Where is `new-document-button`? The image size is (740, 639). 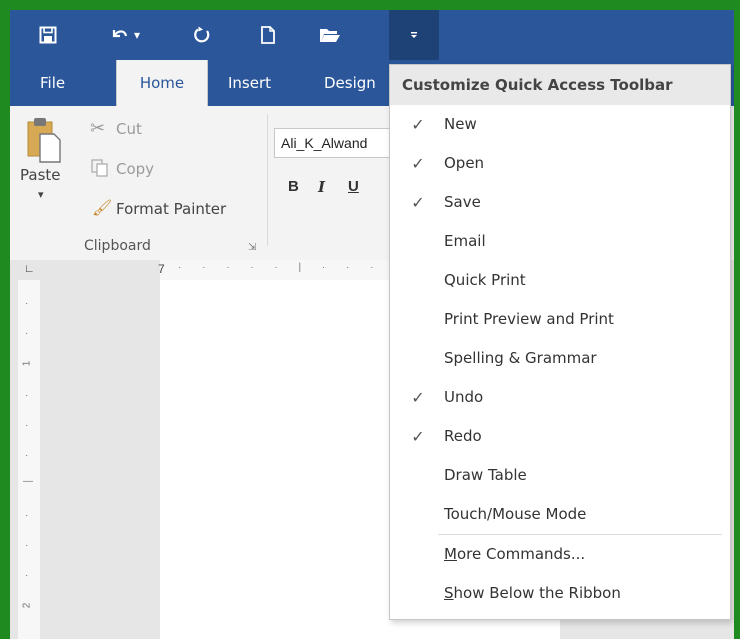
new-document-button is located at coordinates (268, 35).